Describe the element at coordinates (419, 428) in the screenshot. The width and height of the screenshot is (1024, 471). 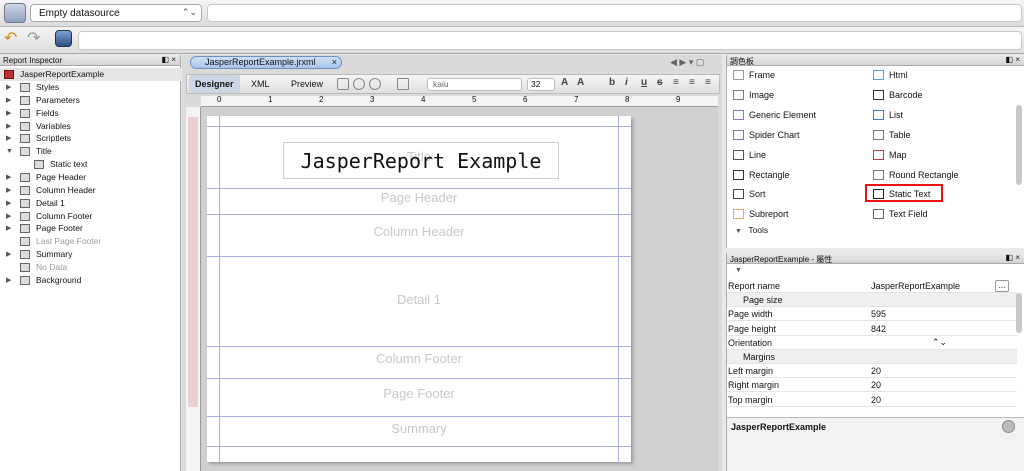
I see `band-label: Summary` at that location.